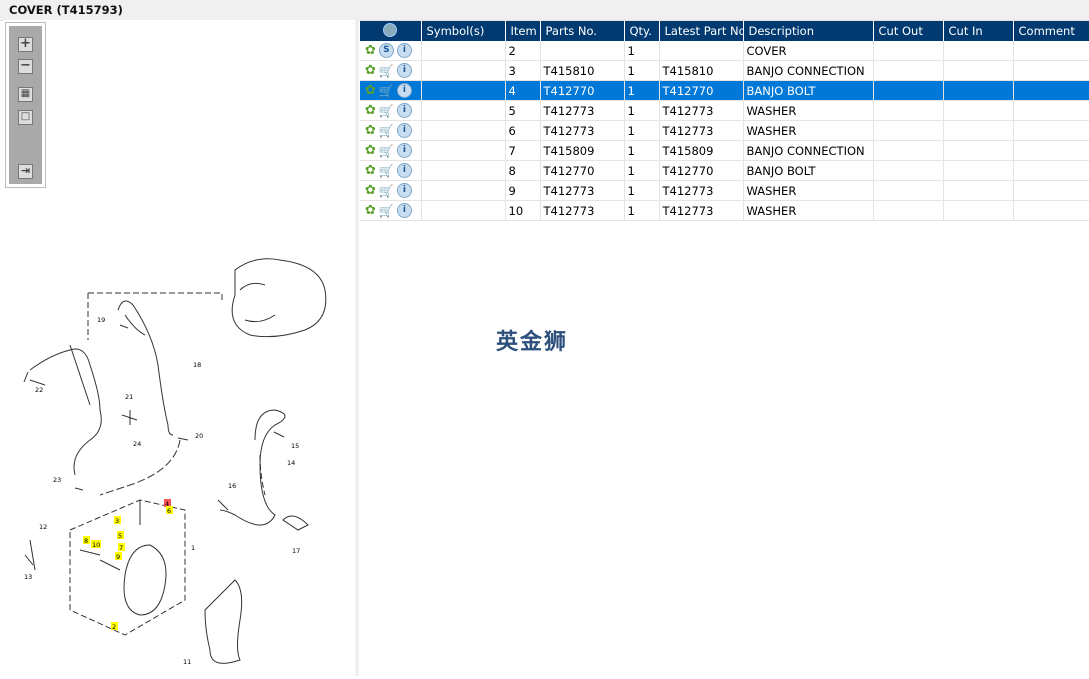 The width and height of the screenshot is (1089, 679). Describe the element at coordinates (523, 31) in the screenshot. I see `column-header: Item` at that location.